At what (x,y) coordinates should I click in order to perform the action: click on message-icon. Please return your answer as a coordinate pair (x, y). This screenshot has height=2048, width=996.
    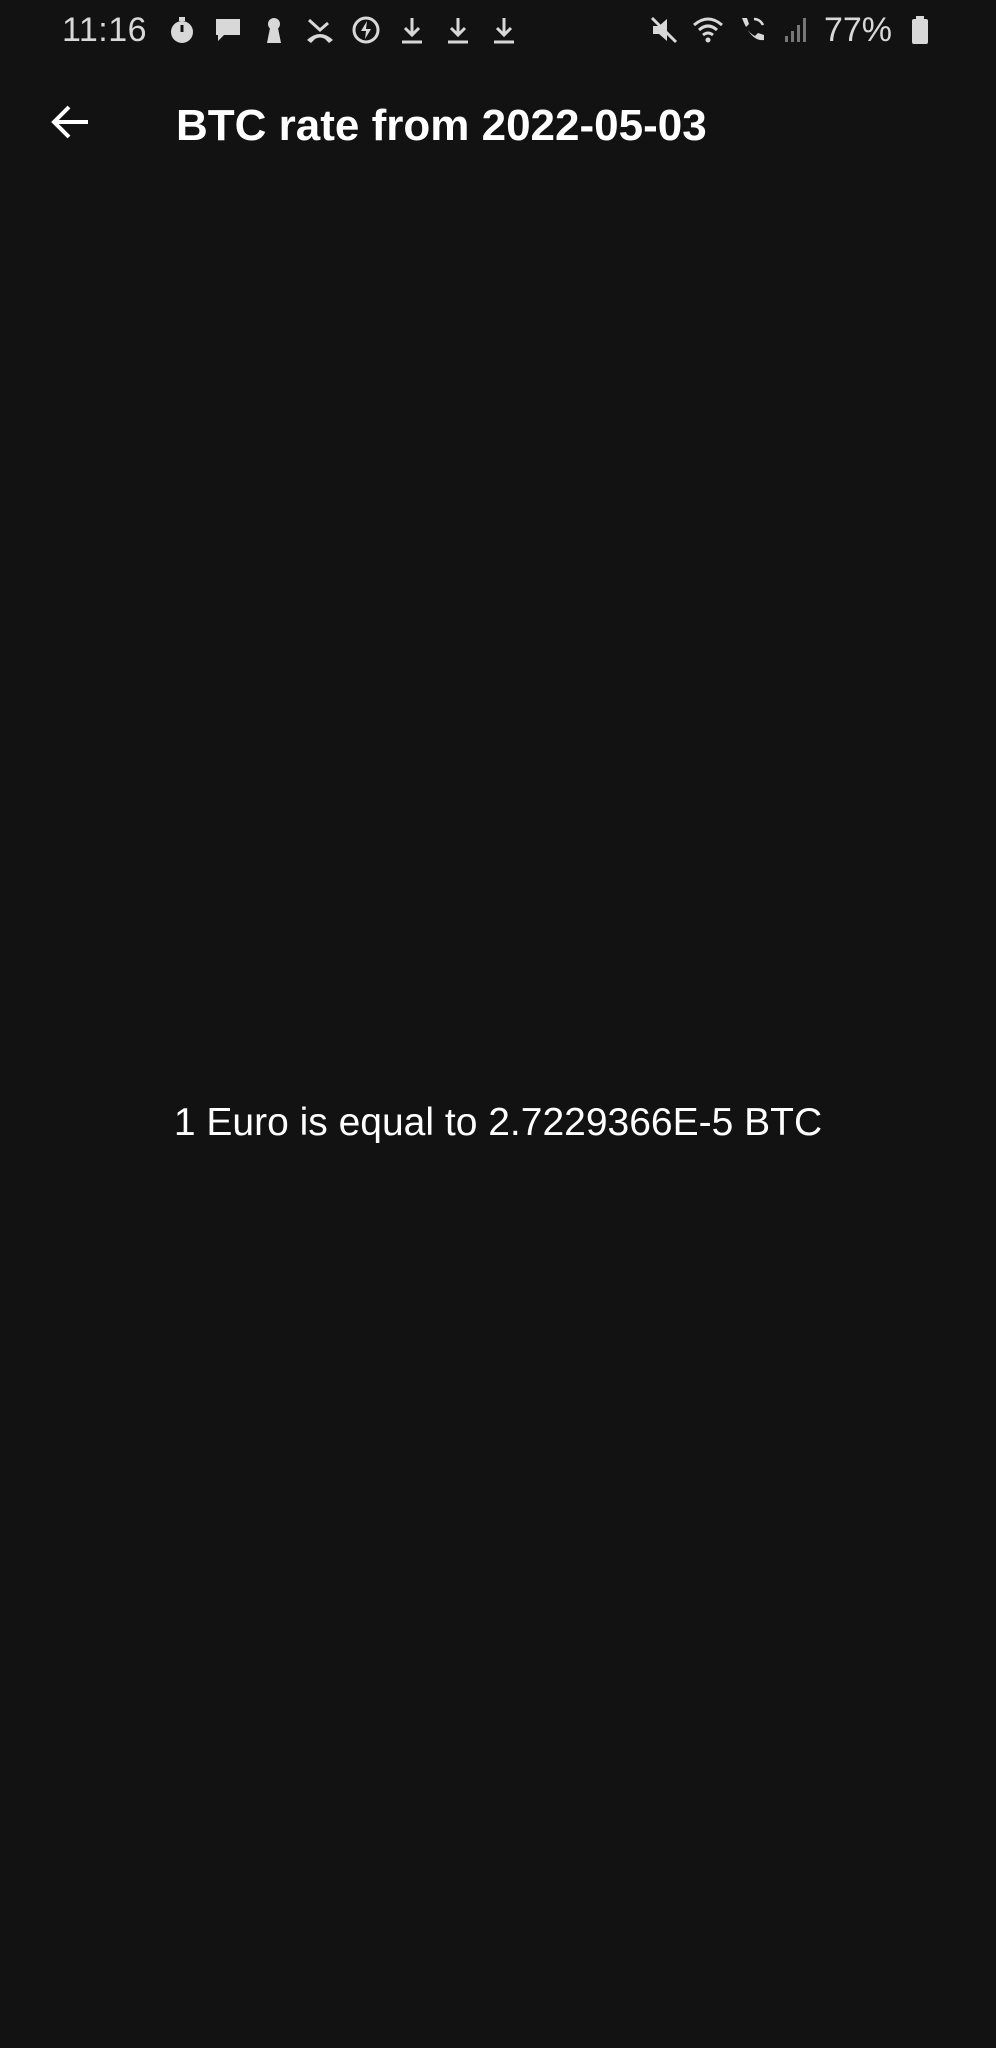
    Looking at the image, I should click on (228, 30).